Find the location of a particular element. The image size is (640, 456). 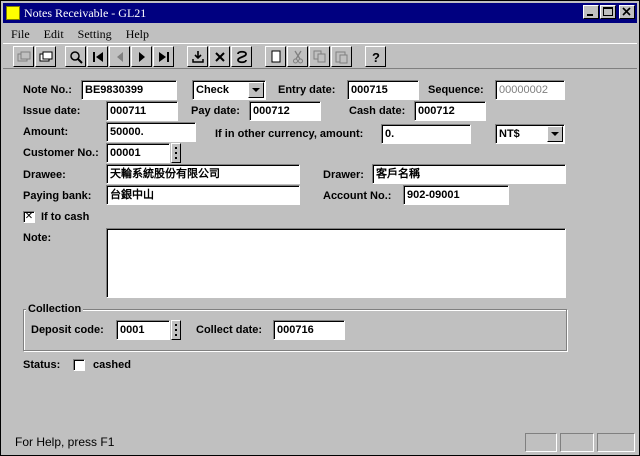

menu-setting: Setting is located at coordinates (94, 34).